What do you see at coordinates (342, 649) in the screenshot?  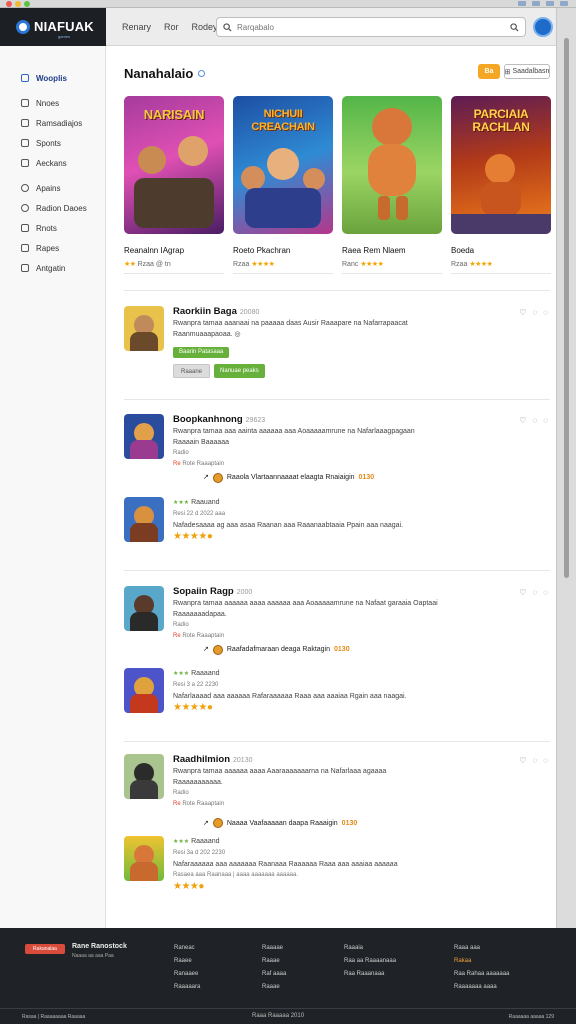 I see `highlight-score: 0130` at bounding box center [342, 649].